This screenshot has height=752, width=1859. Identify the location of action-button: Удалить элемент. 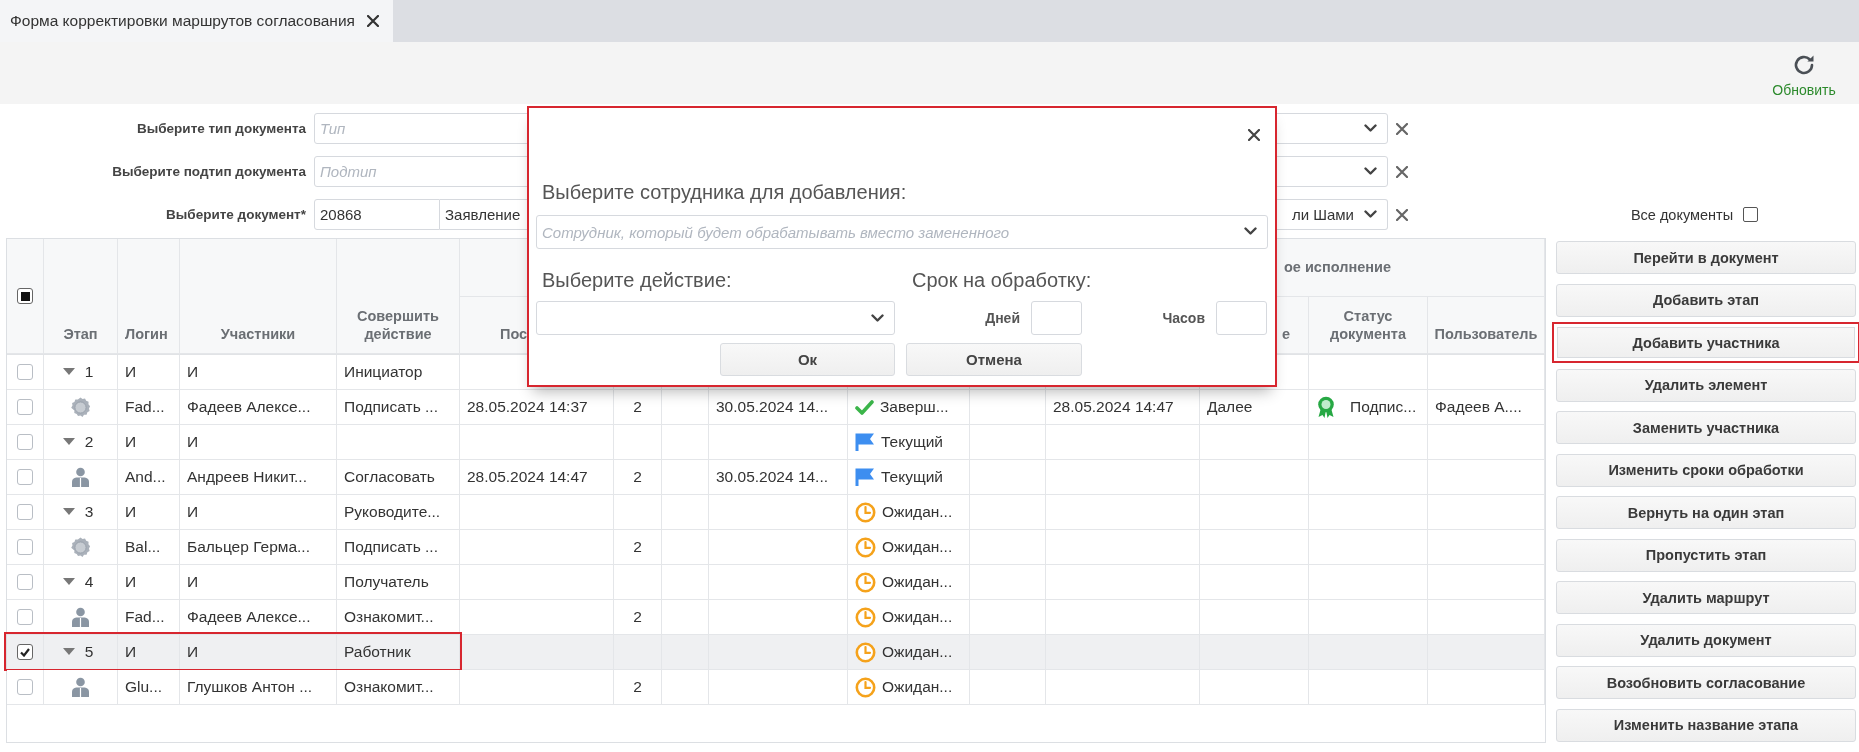
(1706, 385).